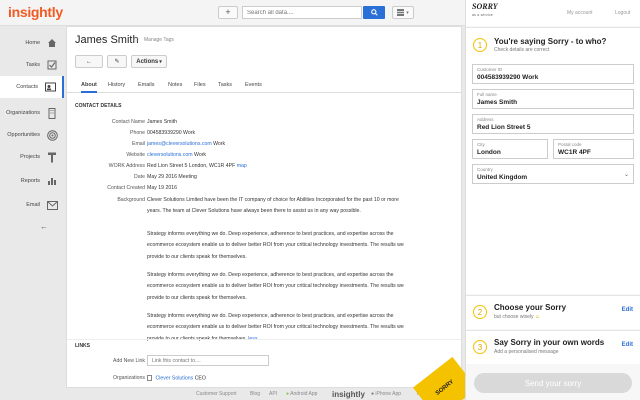 This screenshot has height=400, width=640. I want to click on view-menu-button: ▾, so click(403, 12).